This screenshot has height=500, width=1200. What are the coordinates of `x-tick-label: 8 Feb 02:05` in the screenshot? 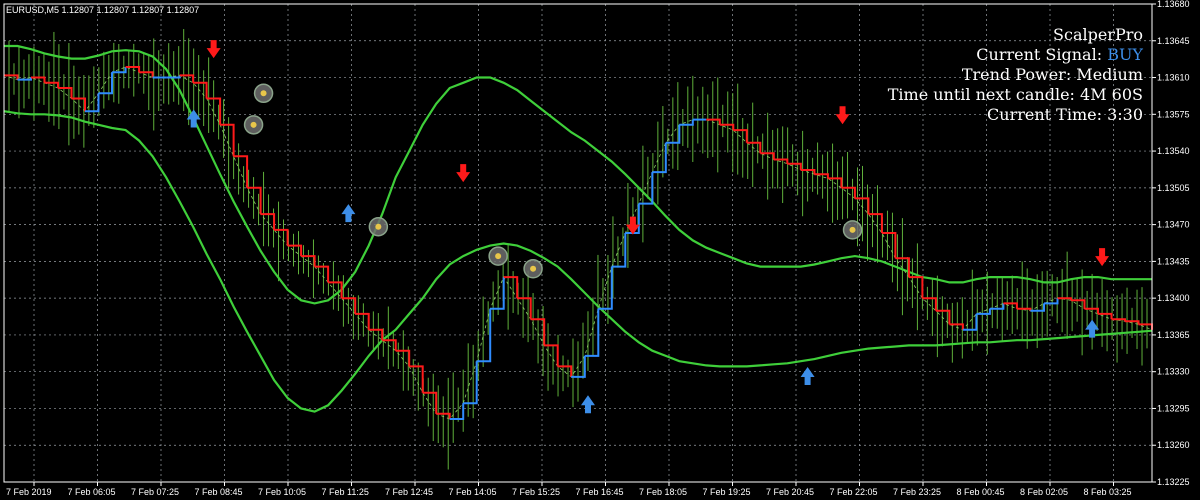 It's located at (1044, 492).